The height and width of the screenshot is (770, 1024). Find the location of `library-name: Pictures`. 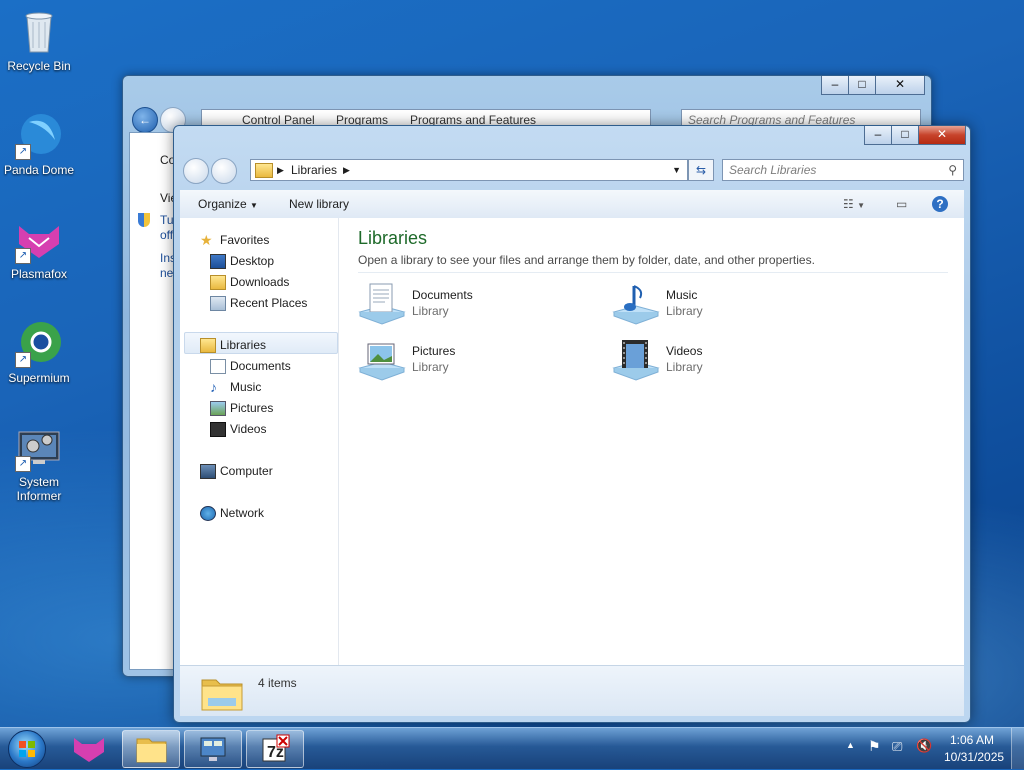

library-name: Pictures is located at coordinates (434, 351).